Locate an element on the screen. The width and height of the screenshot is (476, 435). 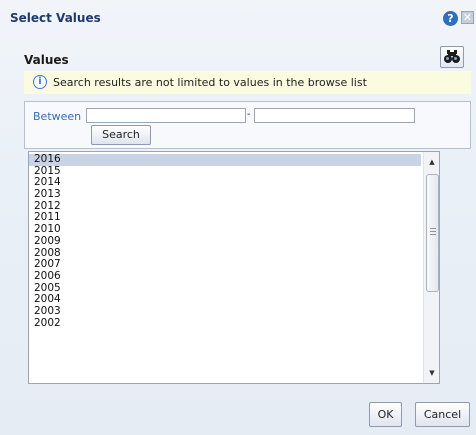
list-item: 2003 is located at coordinates (225, 311).